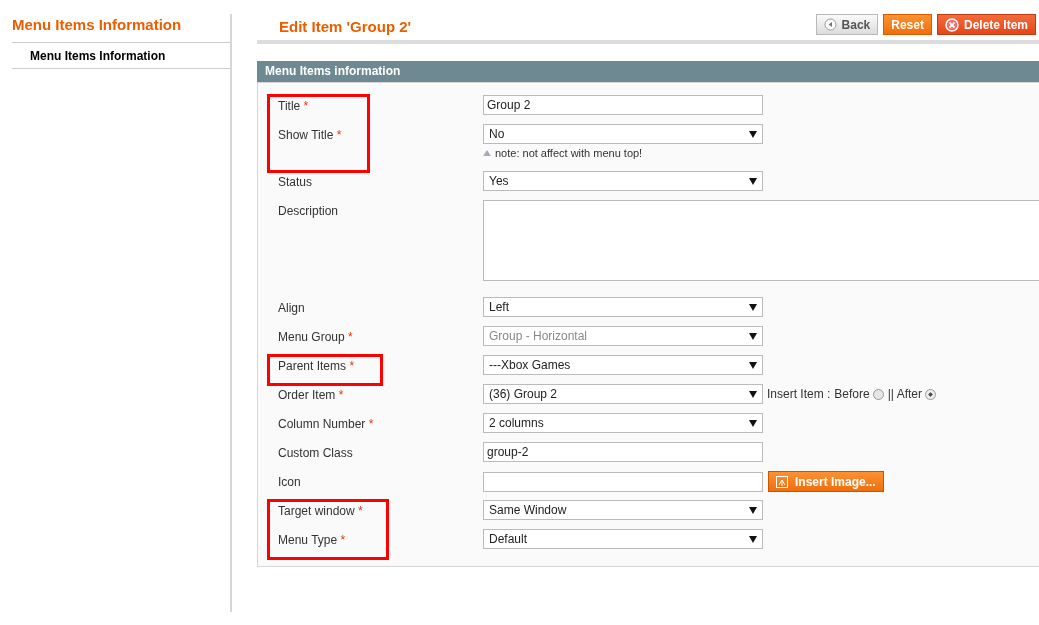  I want to click on field-label: Menu Type *, so click(312, 539).